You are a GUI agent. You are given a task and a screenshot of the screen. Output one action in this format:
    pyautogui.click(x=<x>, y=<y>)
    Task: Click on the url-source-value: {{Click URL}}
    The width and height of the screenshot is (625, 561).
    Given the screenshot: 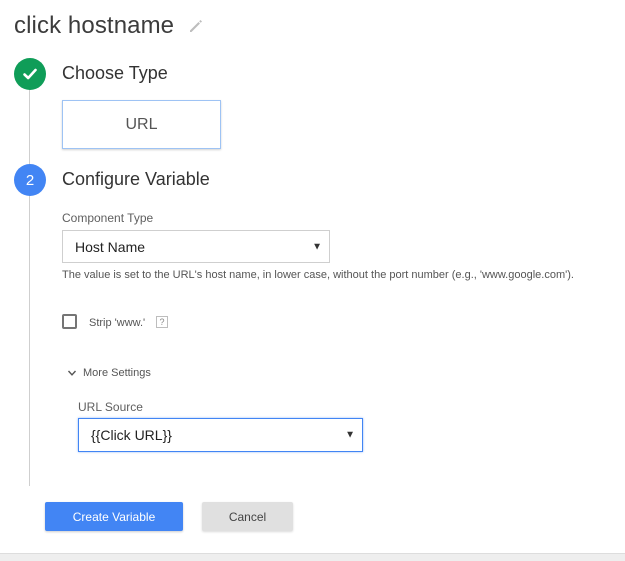 What is the action you would take?
    pyautogui.click(x=131, y=435)
    